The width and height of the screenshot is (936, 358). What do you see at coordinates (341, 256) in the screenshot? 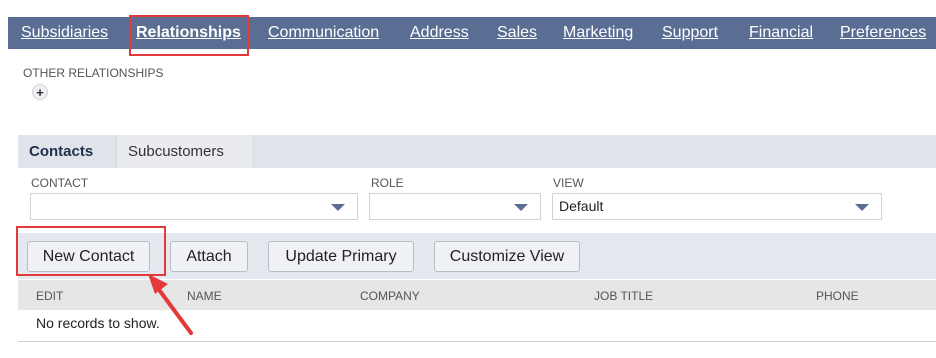
I see `update-primary-button: Update Primary` at bounding box center [341, 256].